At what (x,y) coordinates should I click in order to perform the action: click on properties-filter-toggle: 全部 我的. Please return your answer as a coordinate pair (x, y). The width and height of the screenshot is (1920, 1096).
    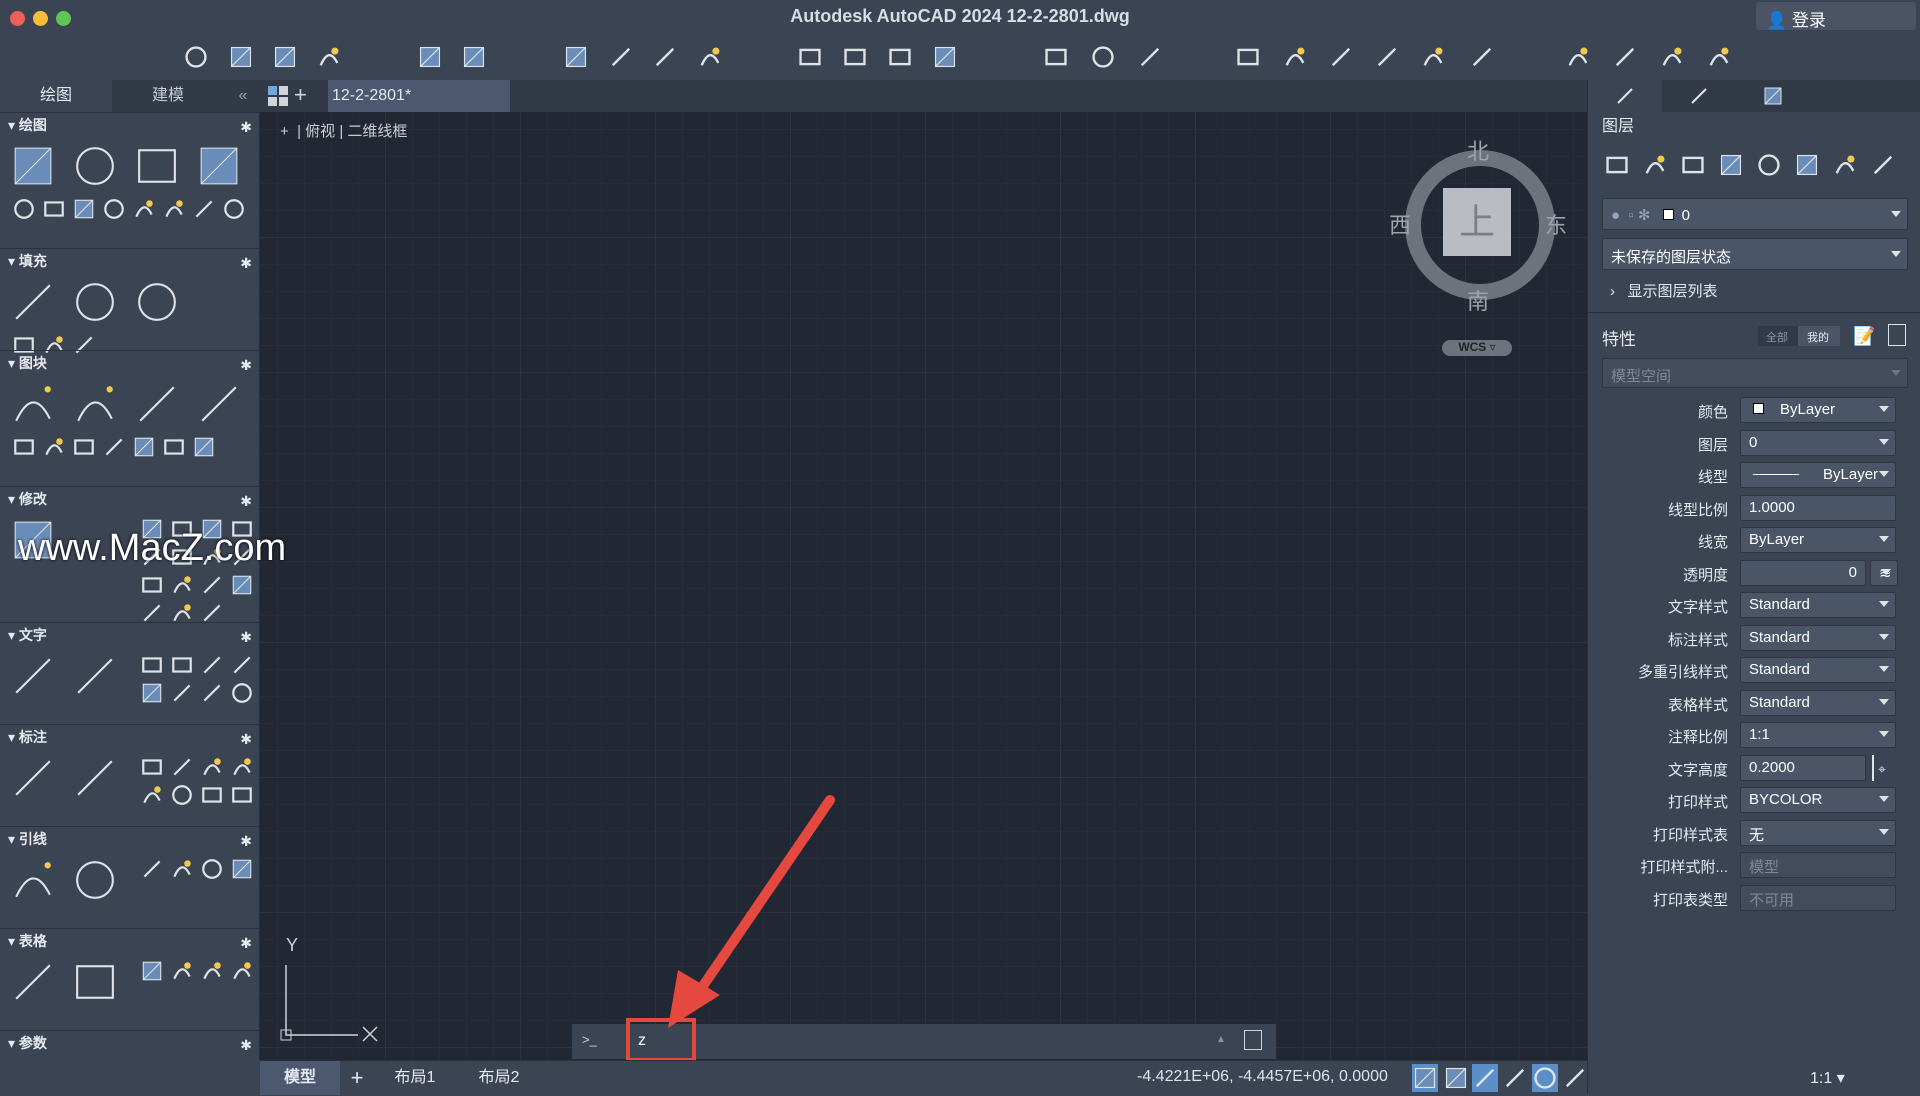
    Looking at the image, I should click on (1799, 336).